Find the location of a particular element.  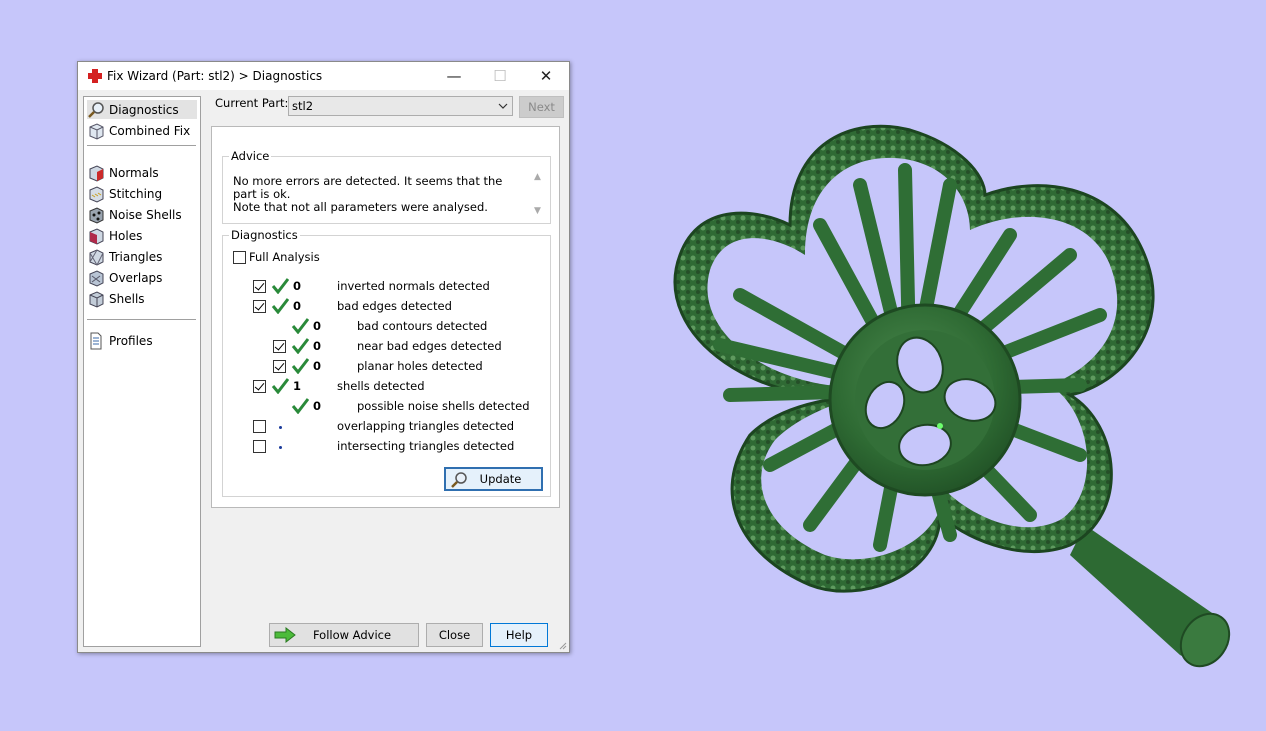

nav-item-noise-shells: Noise Shells is located at coordinates (142, 214).